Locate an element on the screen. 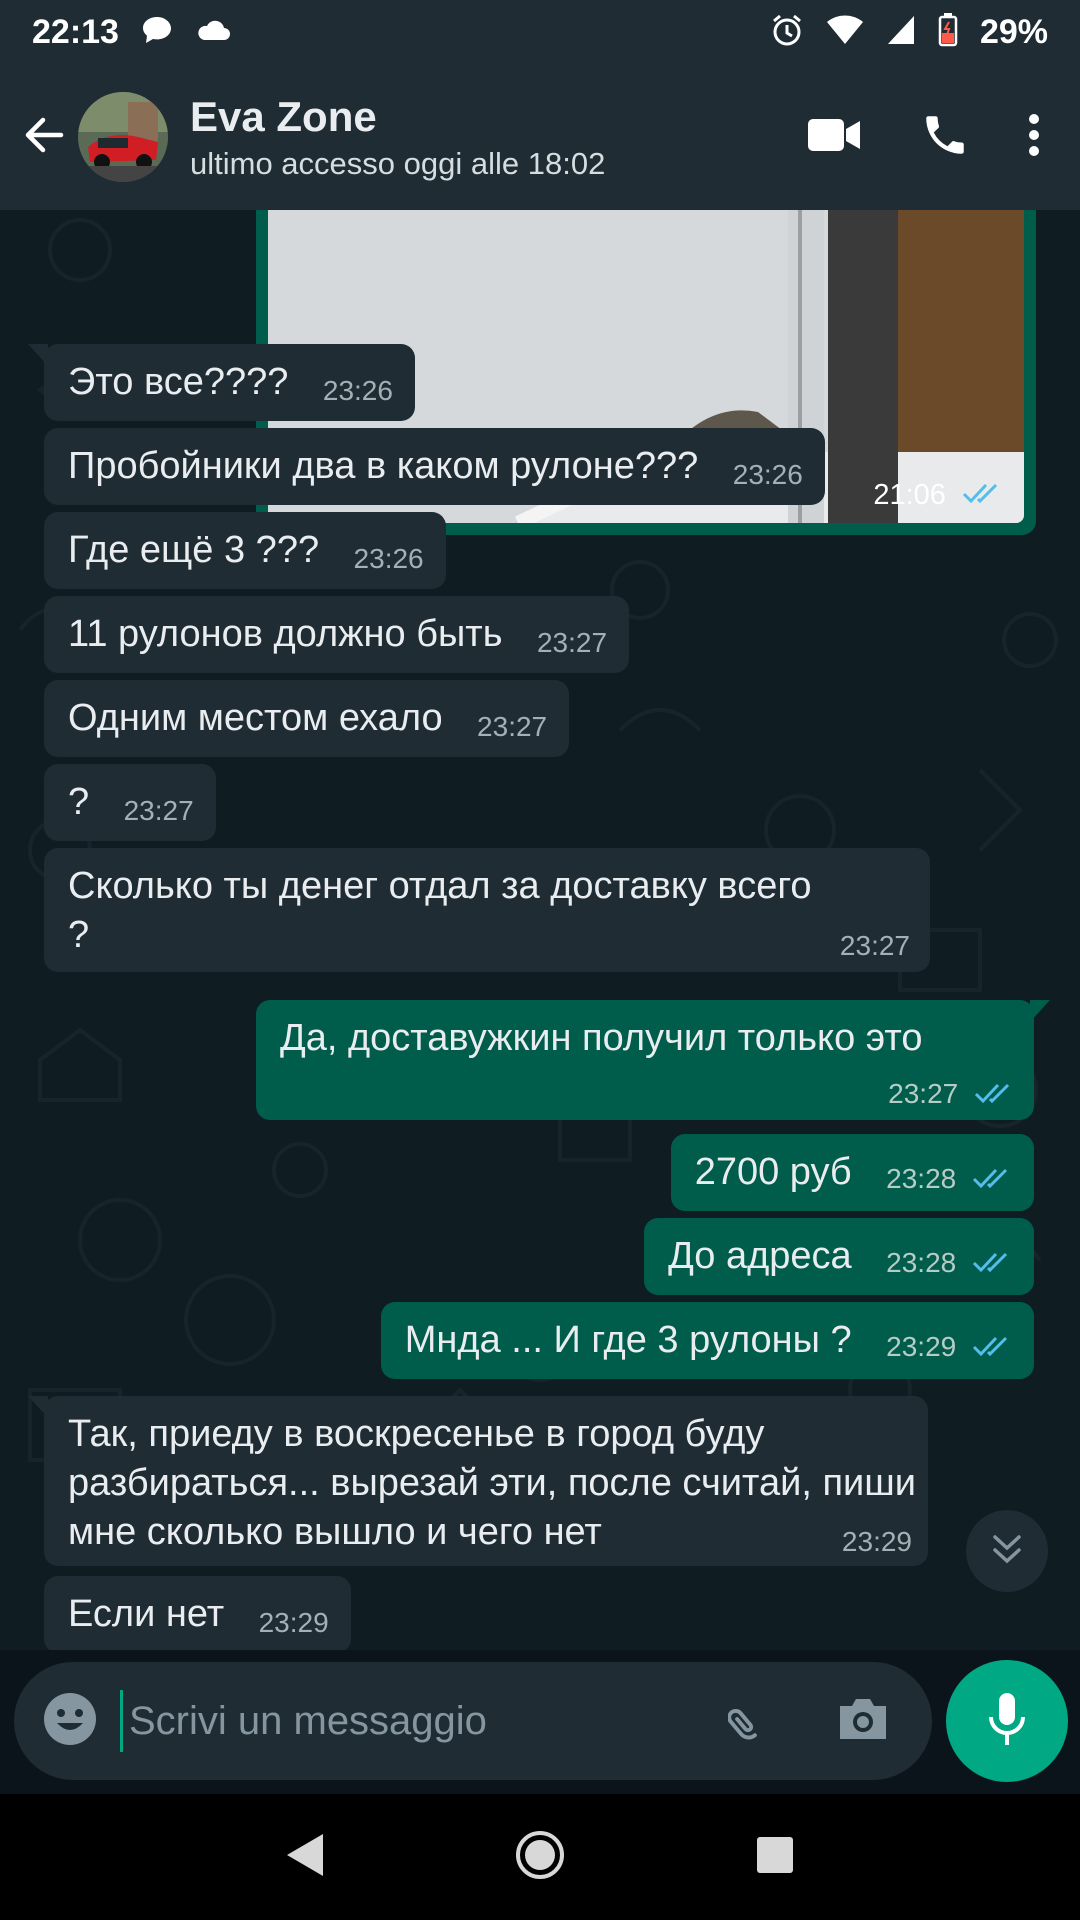 The width and height of the screenshot is (1080, 1920). message-meta: 23:29 is located at coordinates (949, 1348).